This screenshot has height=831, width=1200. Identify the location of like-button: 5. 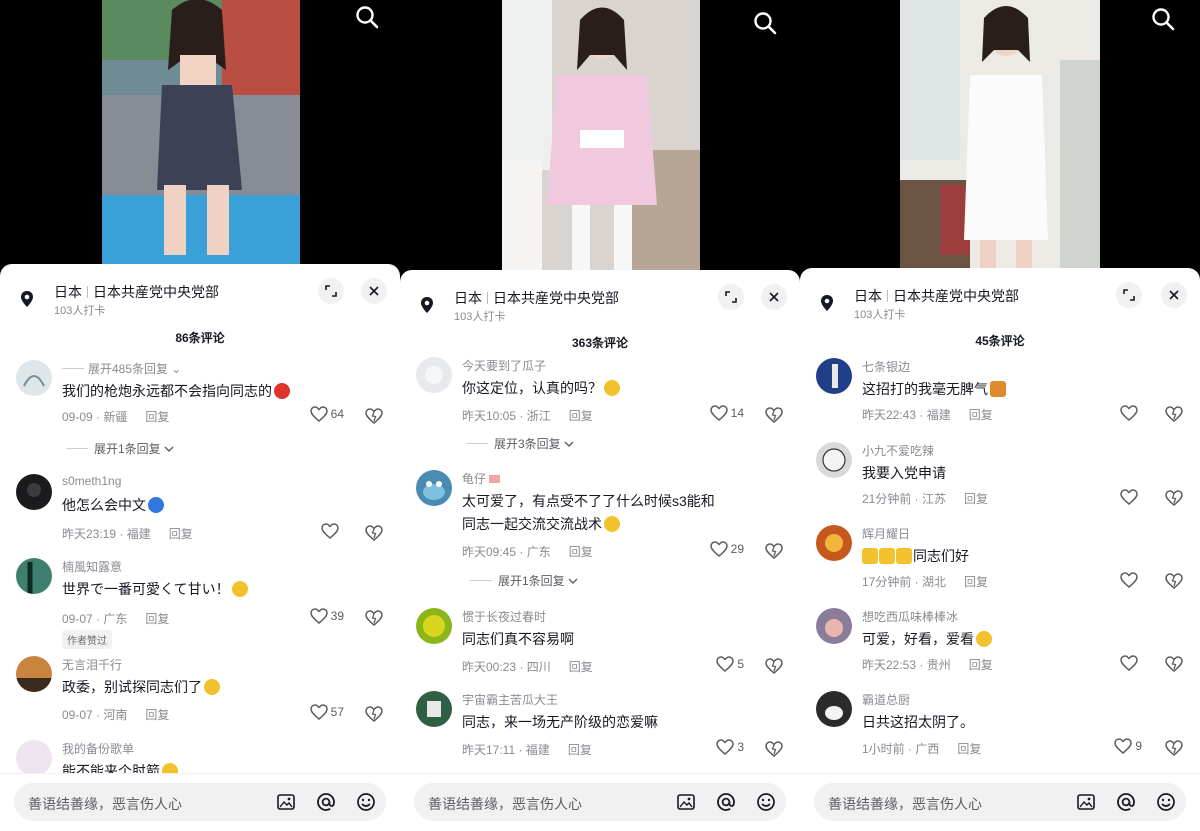
(730, 664).